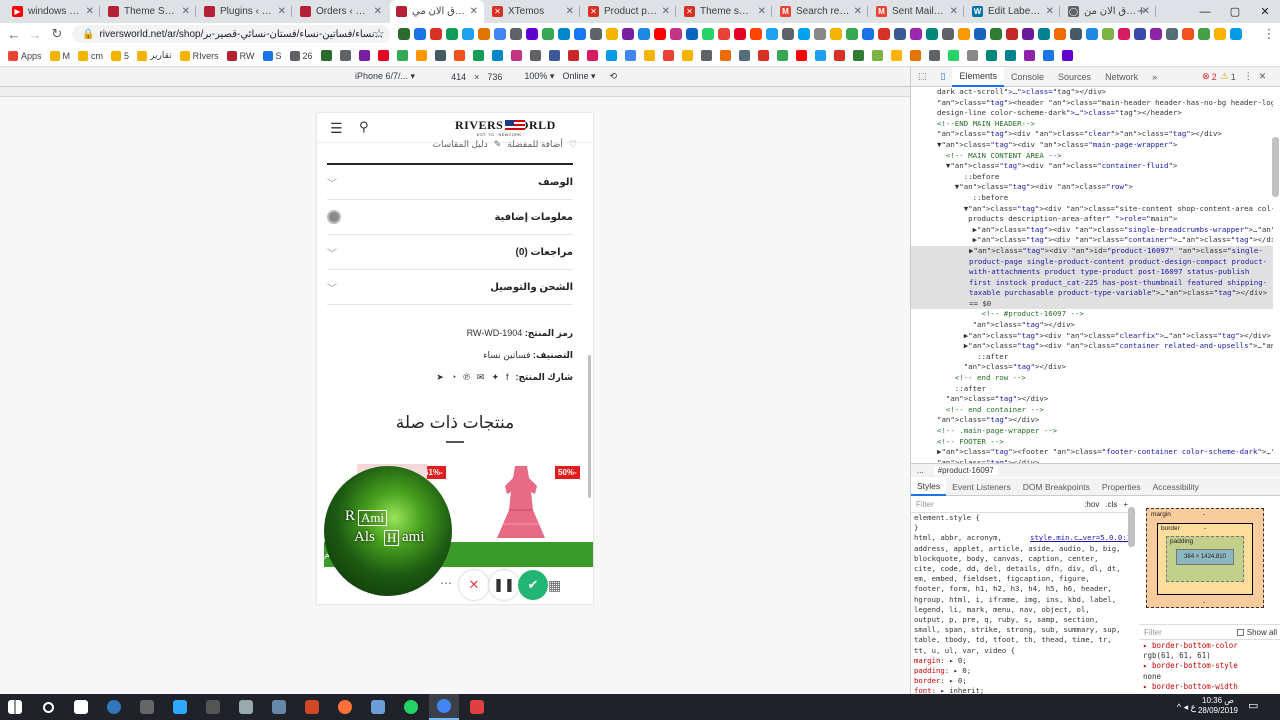  I want to click on browser-tab: ▶ windows 10.m ✕, so click(53, 11).